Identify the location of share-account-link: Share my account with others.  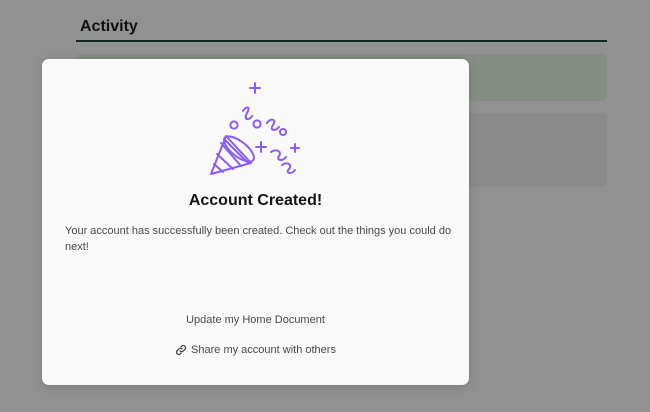
(255, 350).